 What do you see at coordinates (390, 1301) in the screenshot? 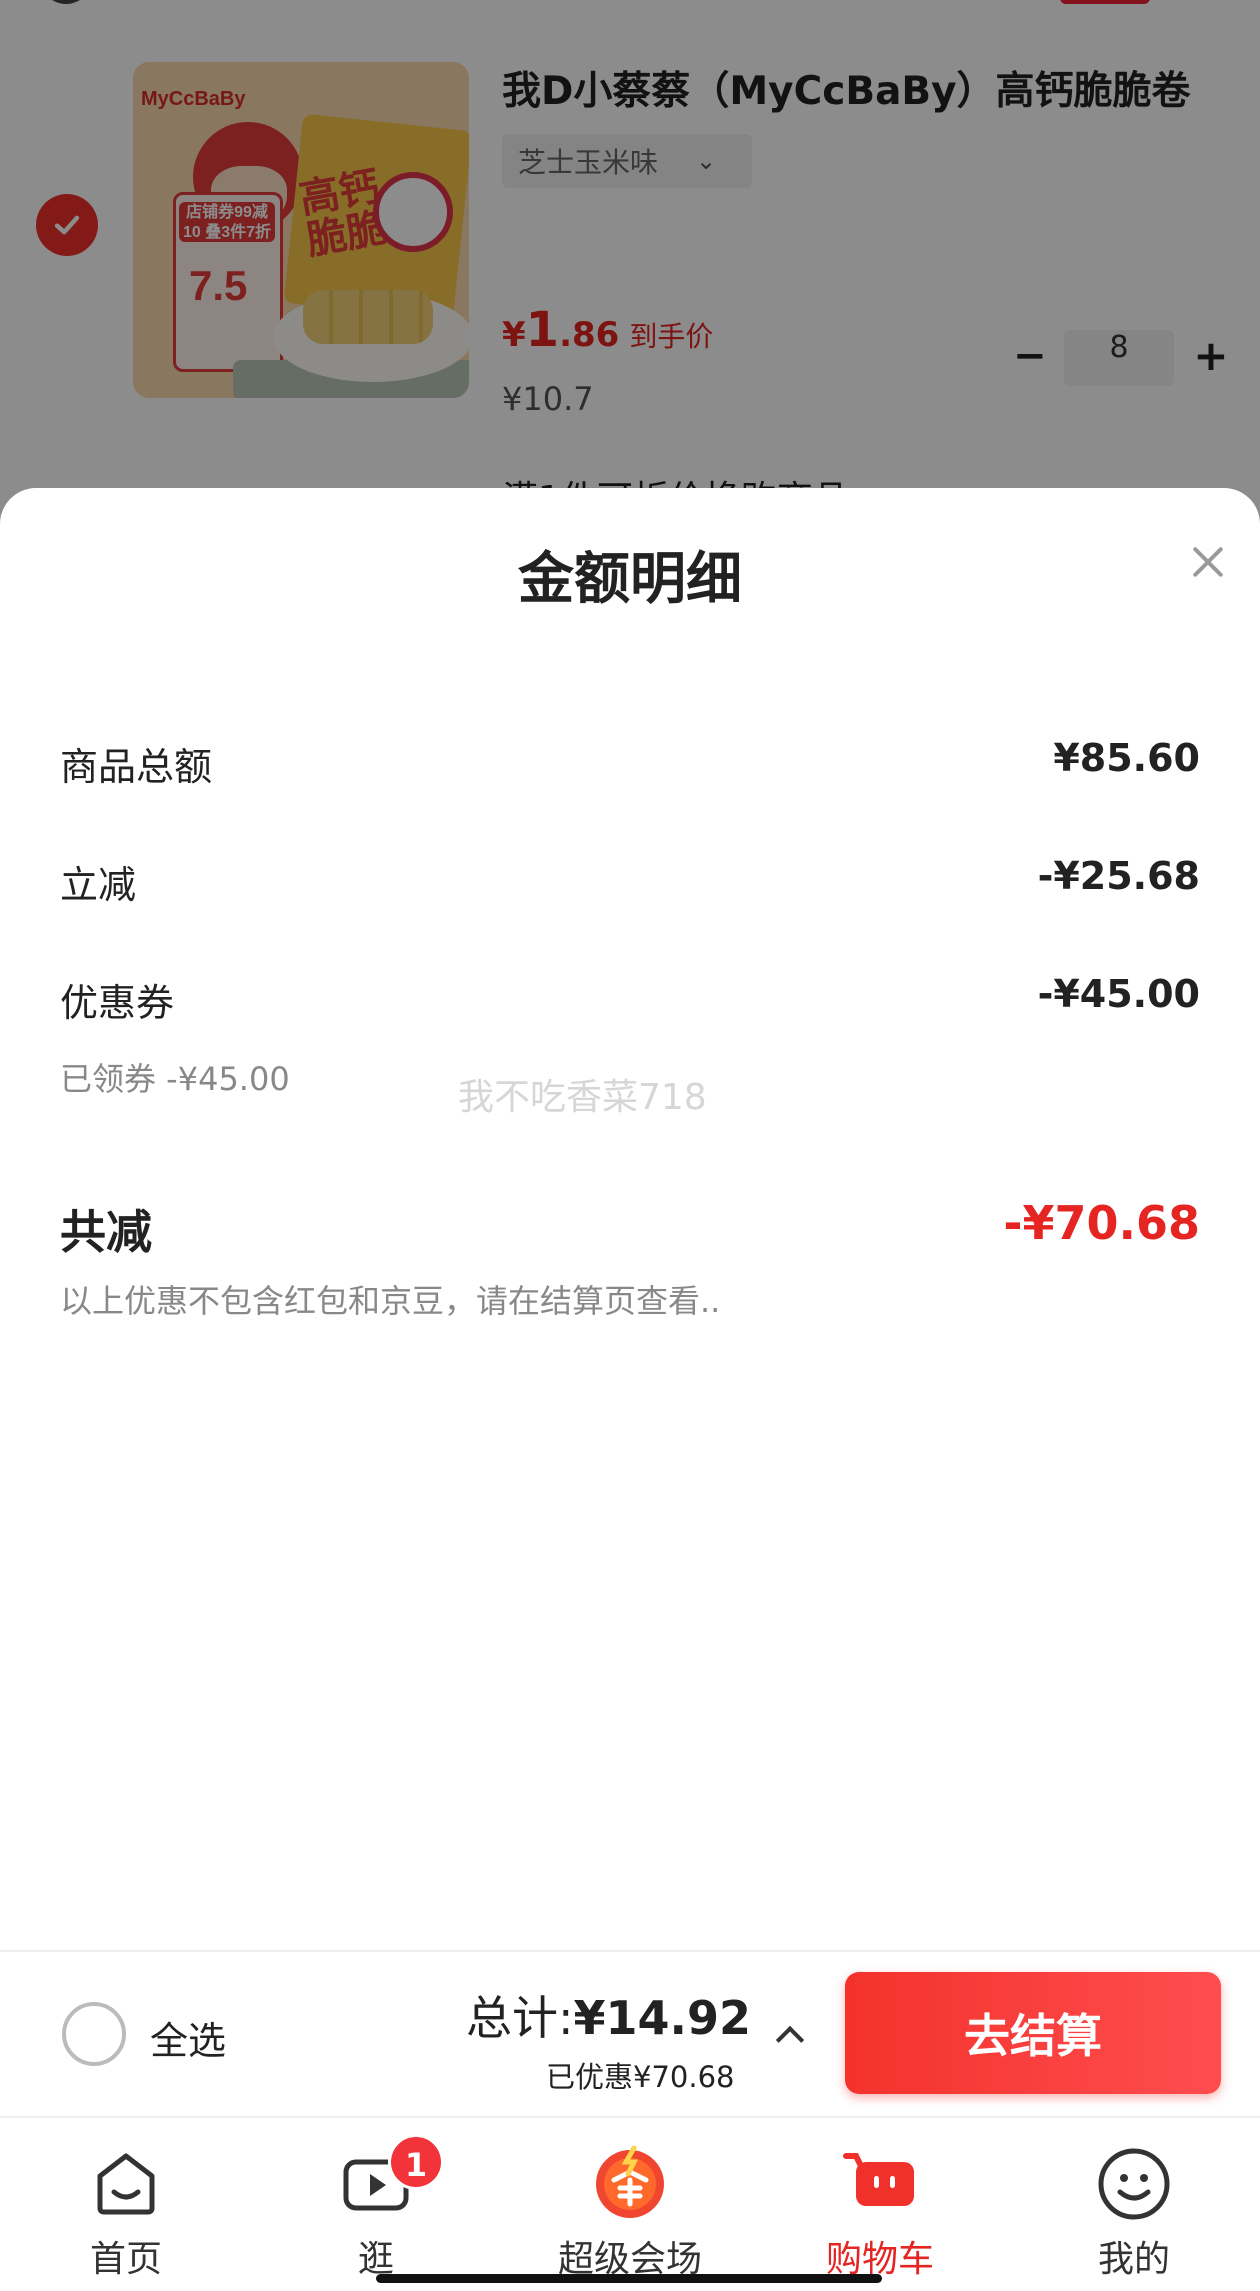
I see `total-discount-note: 以上优惠不包含红包和京豆，请在结算页查看..` at bounding box center [390, 1301].